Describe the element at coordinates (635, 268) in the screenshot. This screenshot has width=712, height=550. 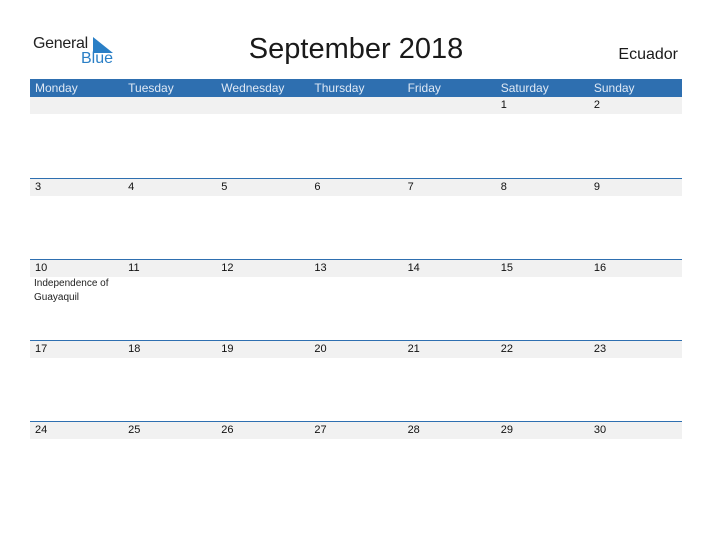
I see `day-number: 16` at that location.